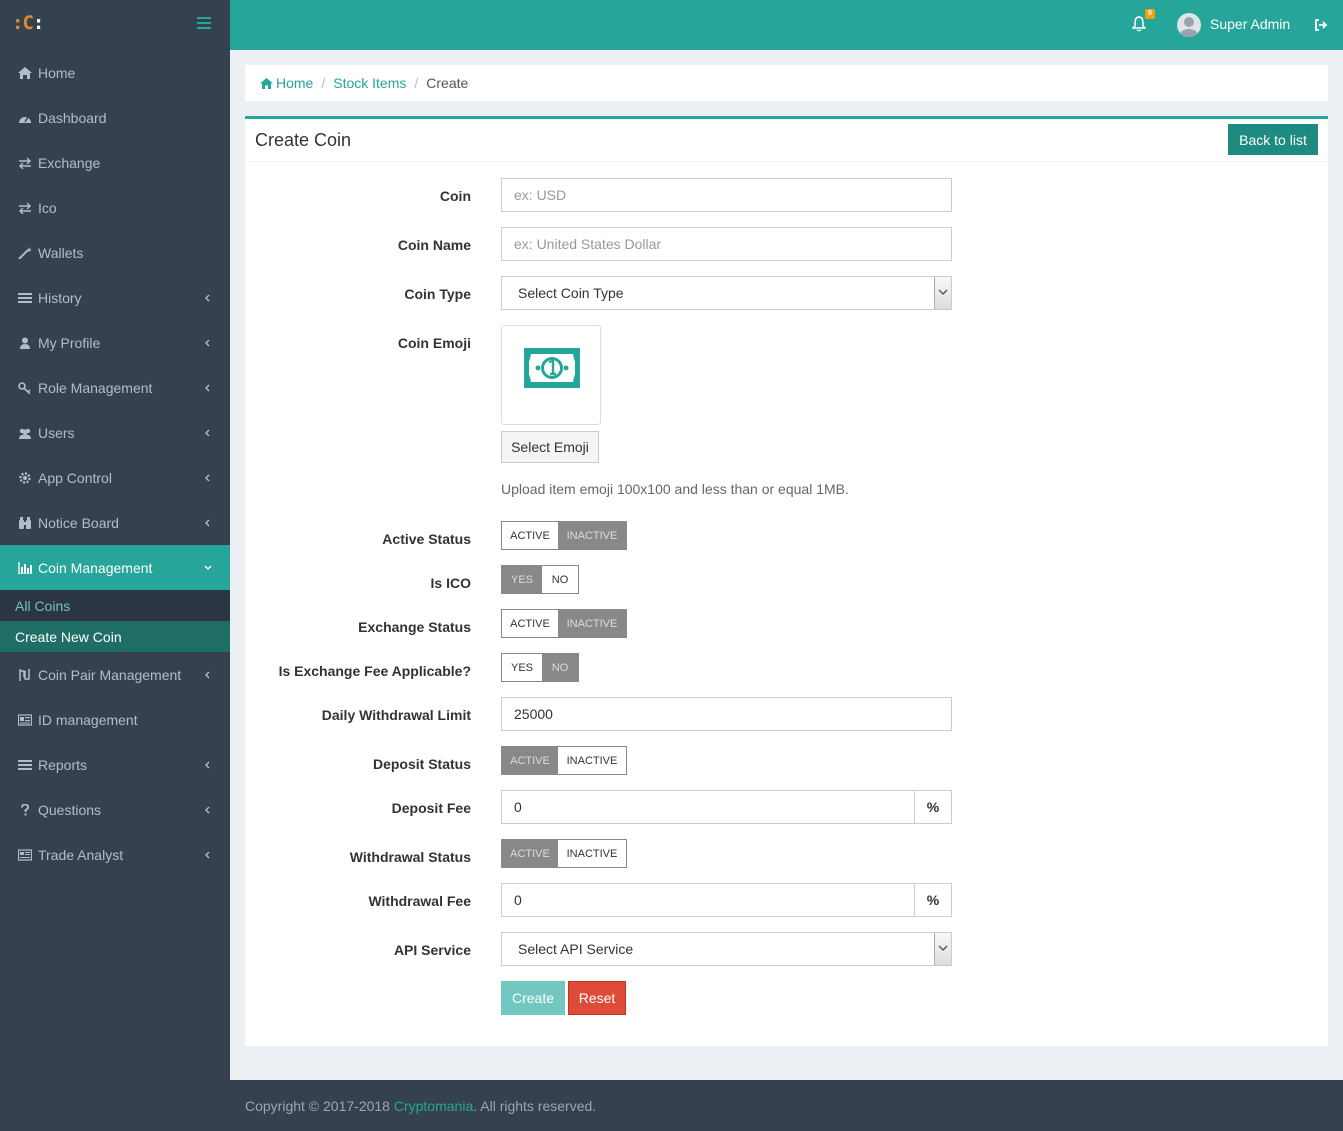 The image size is (1343, 1131). What do you see at coordinates (115, 207) in the screenshot?
I see `sidebar-item-ico: Ico` at bounding box center [115, 207].